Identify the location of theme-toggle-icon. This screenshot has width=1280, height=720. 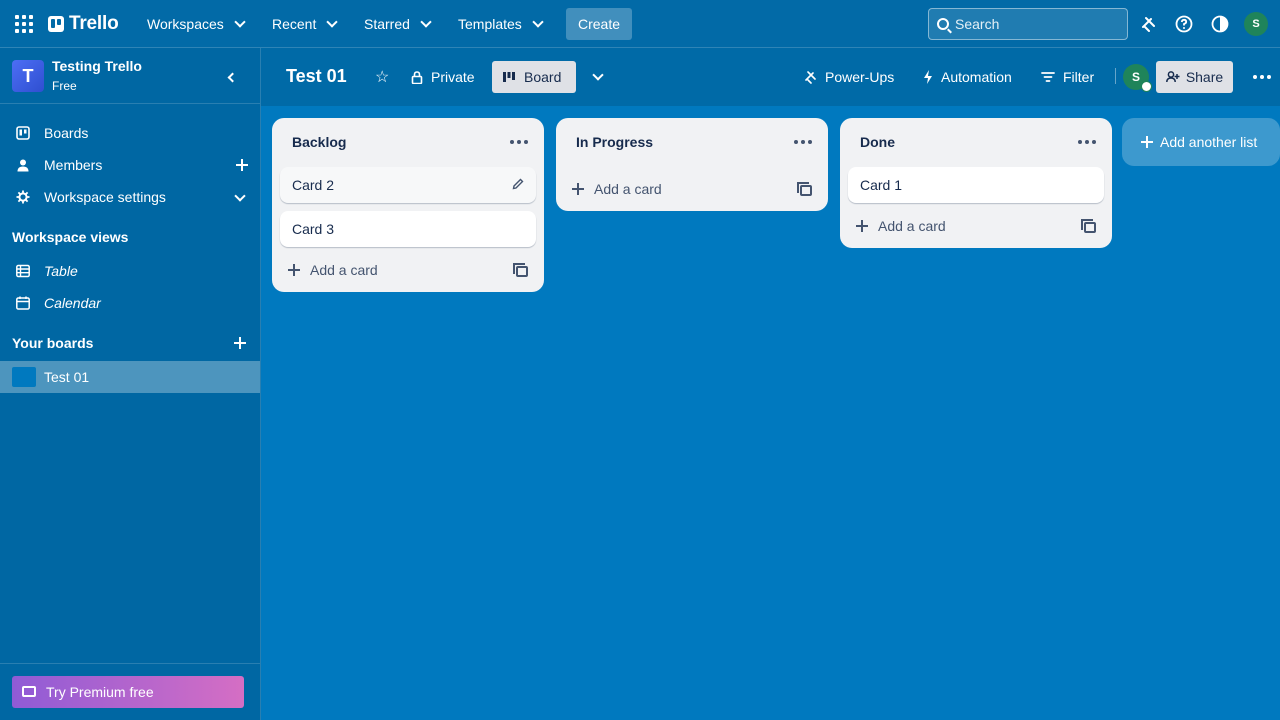
(1220, 24).